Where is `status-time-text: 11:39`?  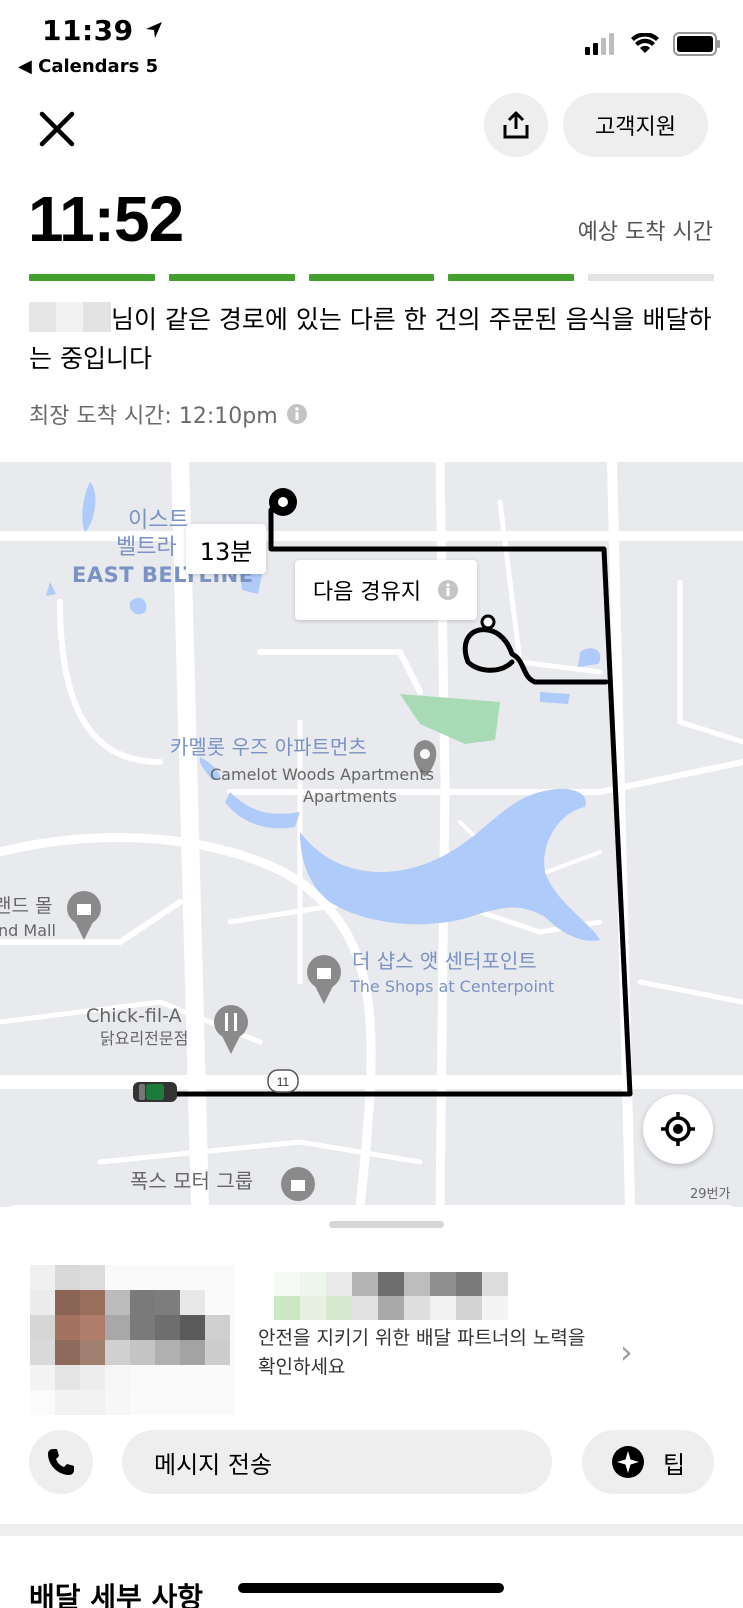
status-time-text: 11:39 is located at coordinates (88, 30).